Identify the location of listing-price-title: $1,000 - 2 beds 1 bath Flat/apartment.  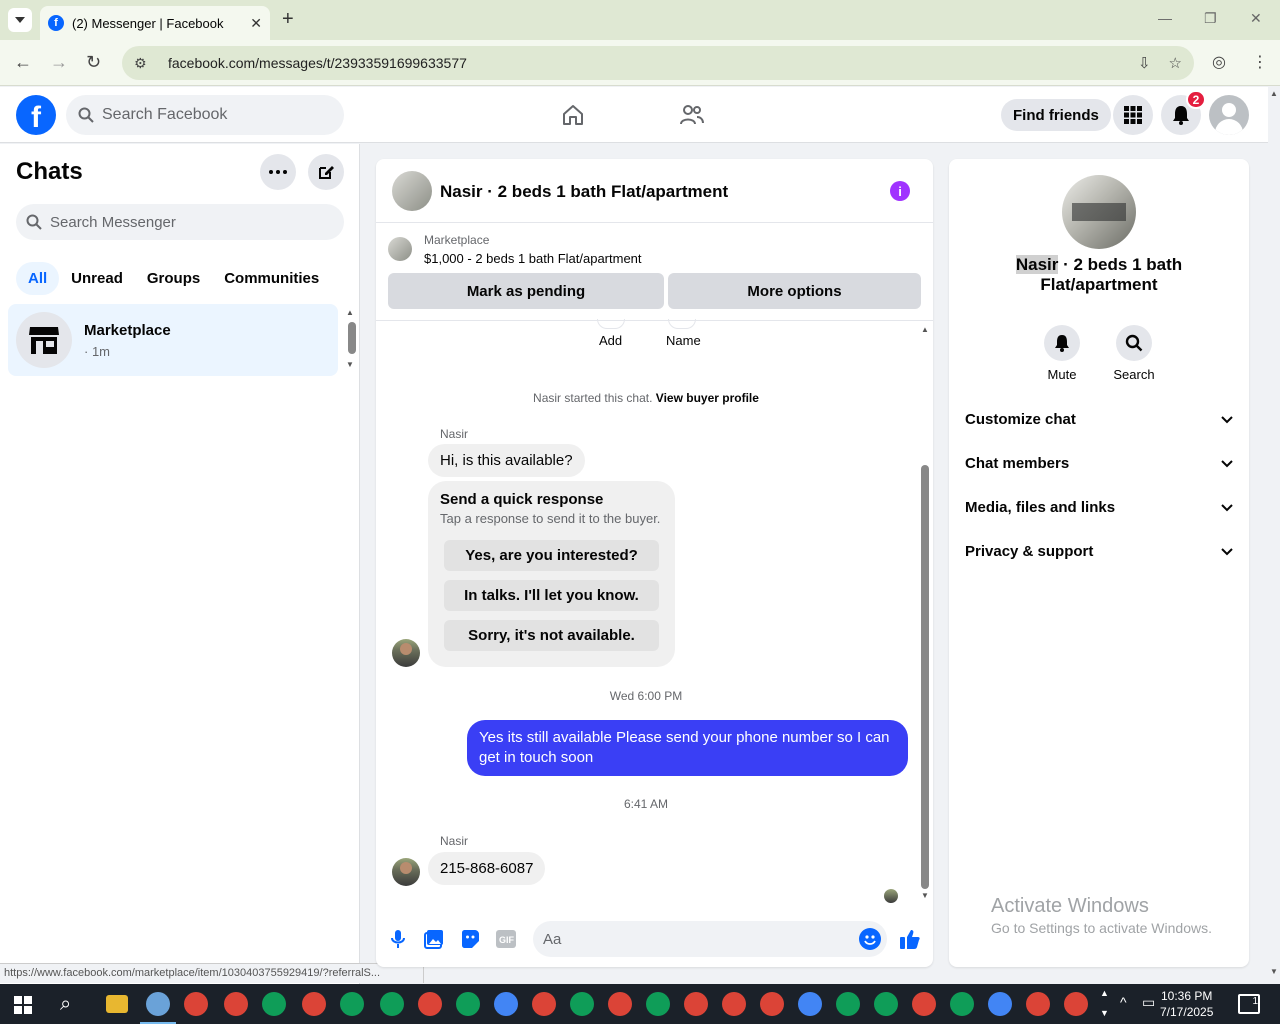
(533, 258).